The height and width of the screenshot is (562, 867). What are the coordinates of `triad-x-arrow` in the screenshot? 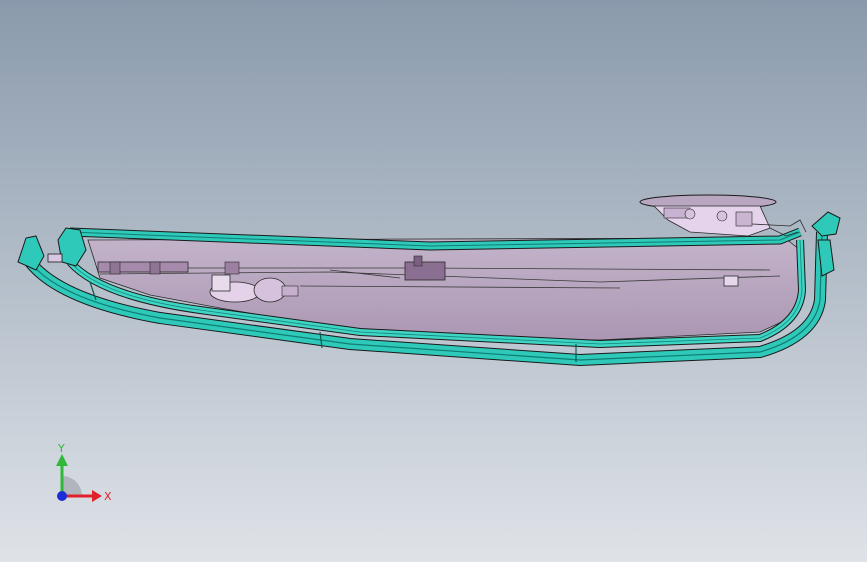 It's located at (97, 496).